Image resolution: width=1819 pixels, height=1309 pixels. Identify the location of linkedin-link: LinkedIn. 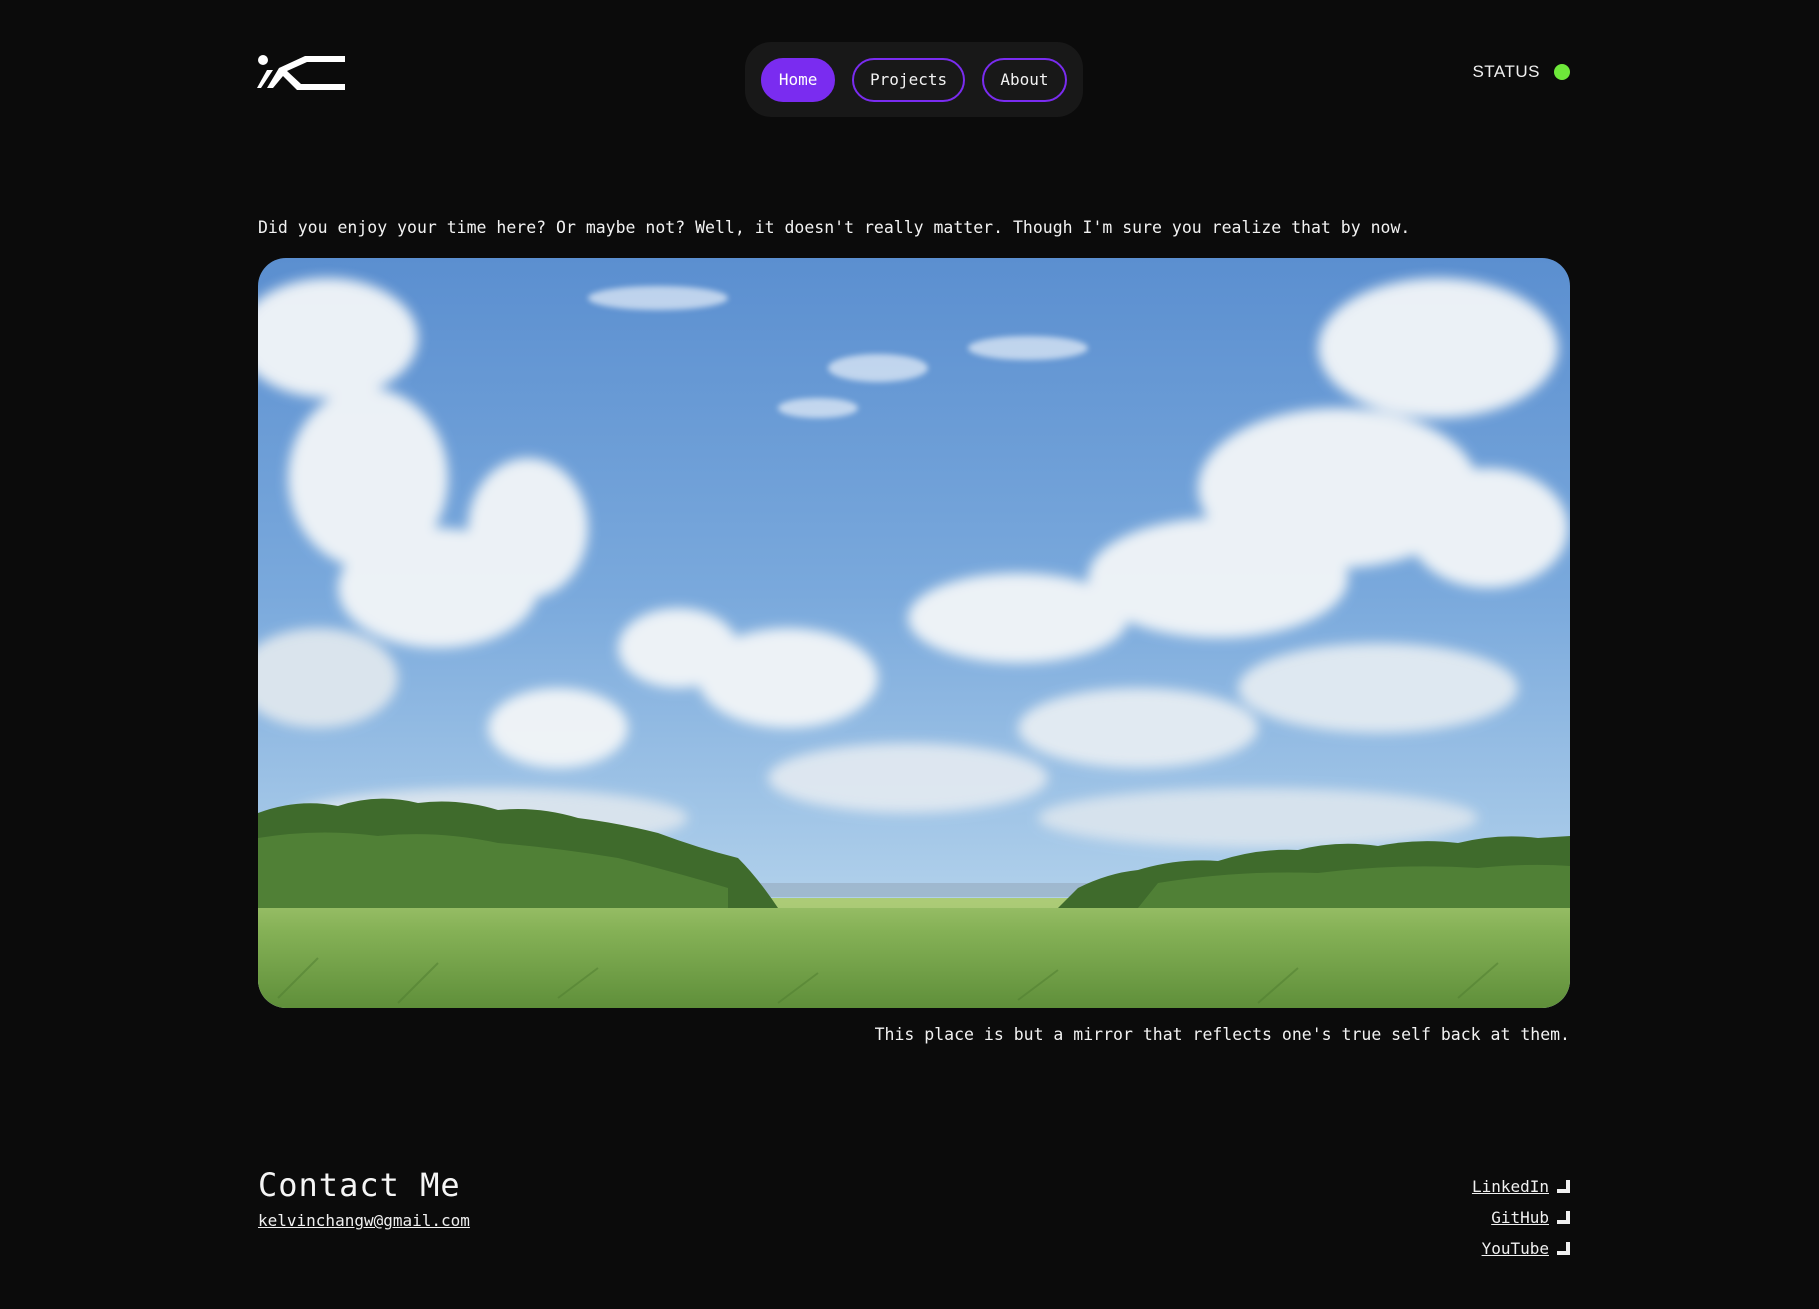
(1521, 1186).